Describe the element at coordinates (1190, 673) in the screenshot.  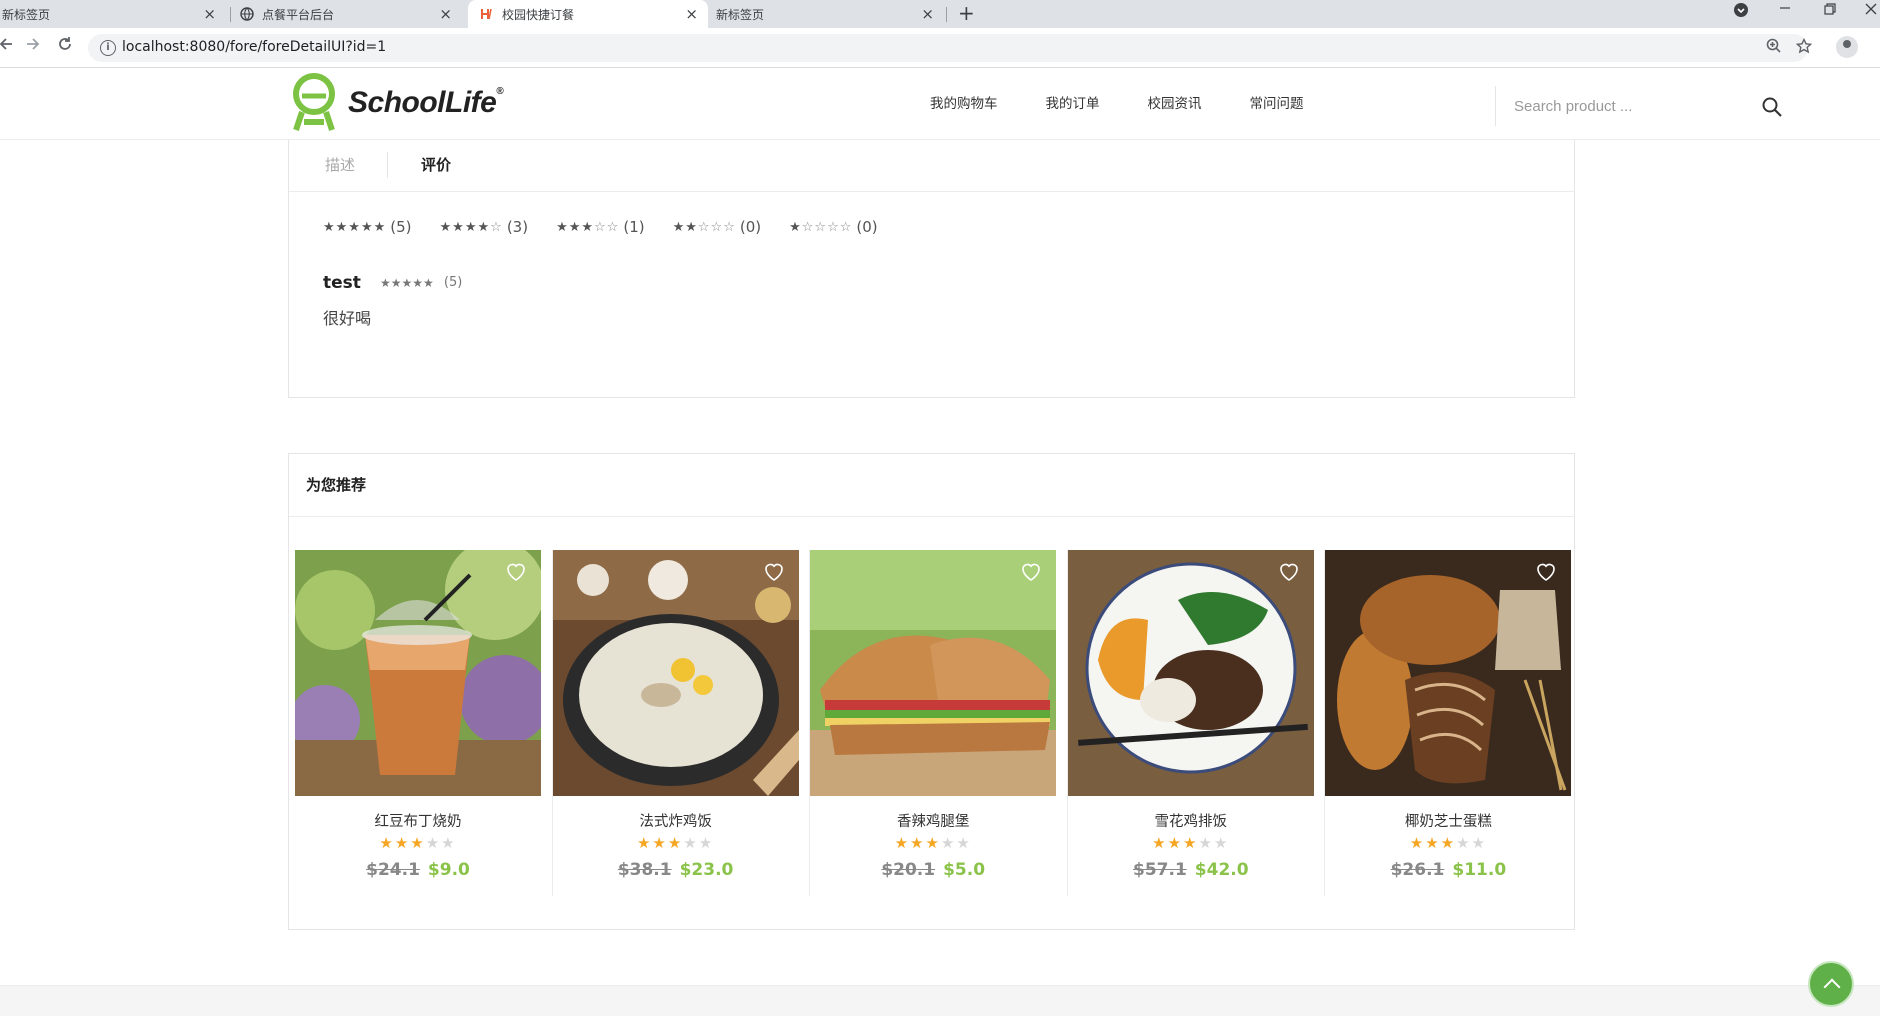
I see `product-image-chicken-rice-plate` at that location.